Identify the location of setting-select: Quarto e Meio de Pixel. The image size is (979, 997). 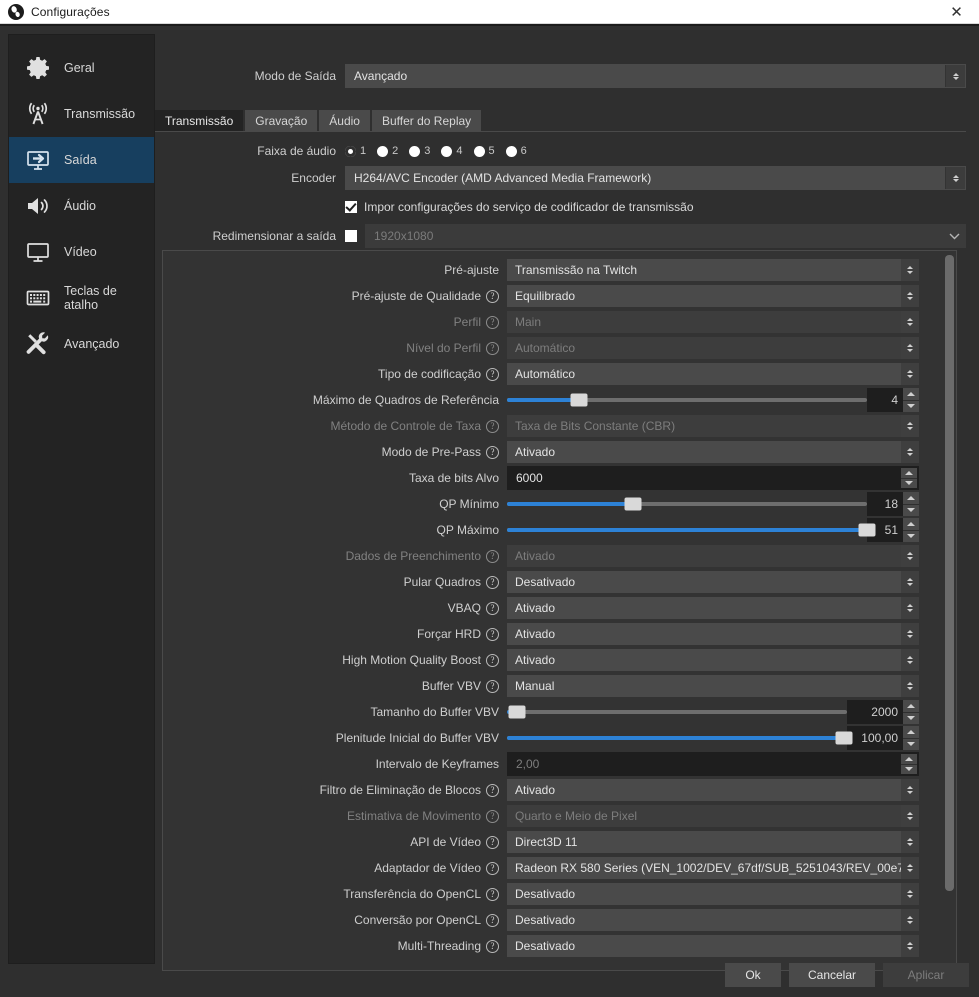
(713, 816).